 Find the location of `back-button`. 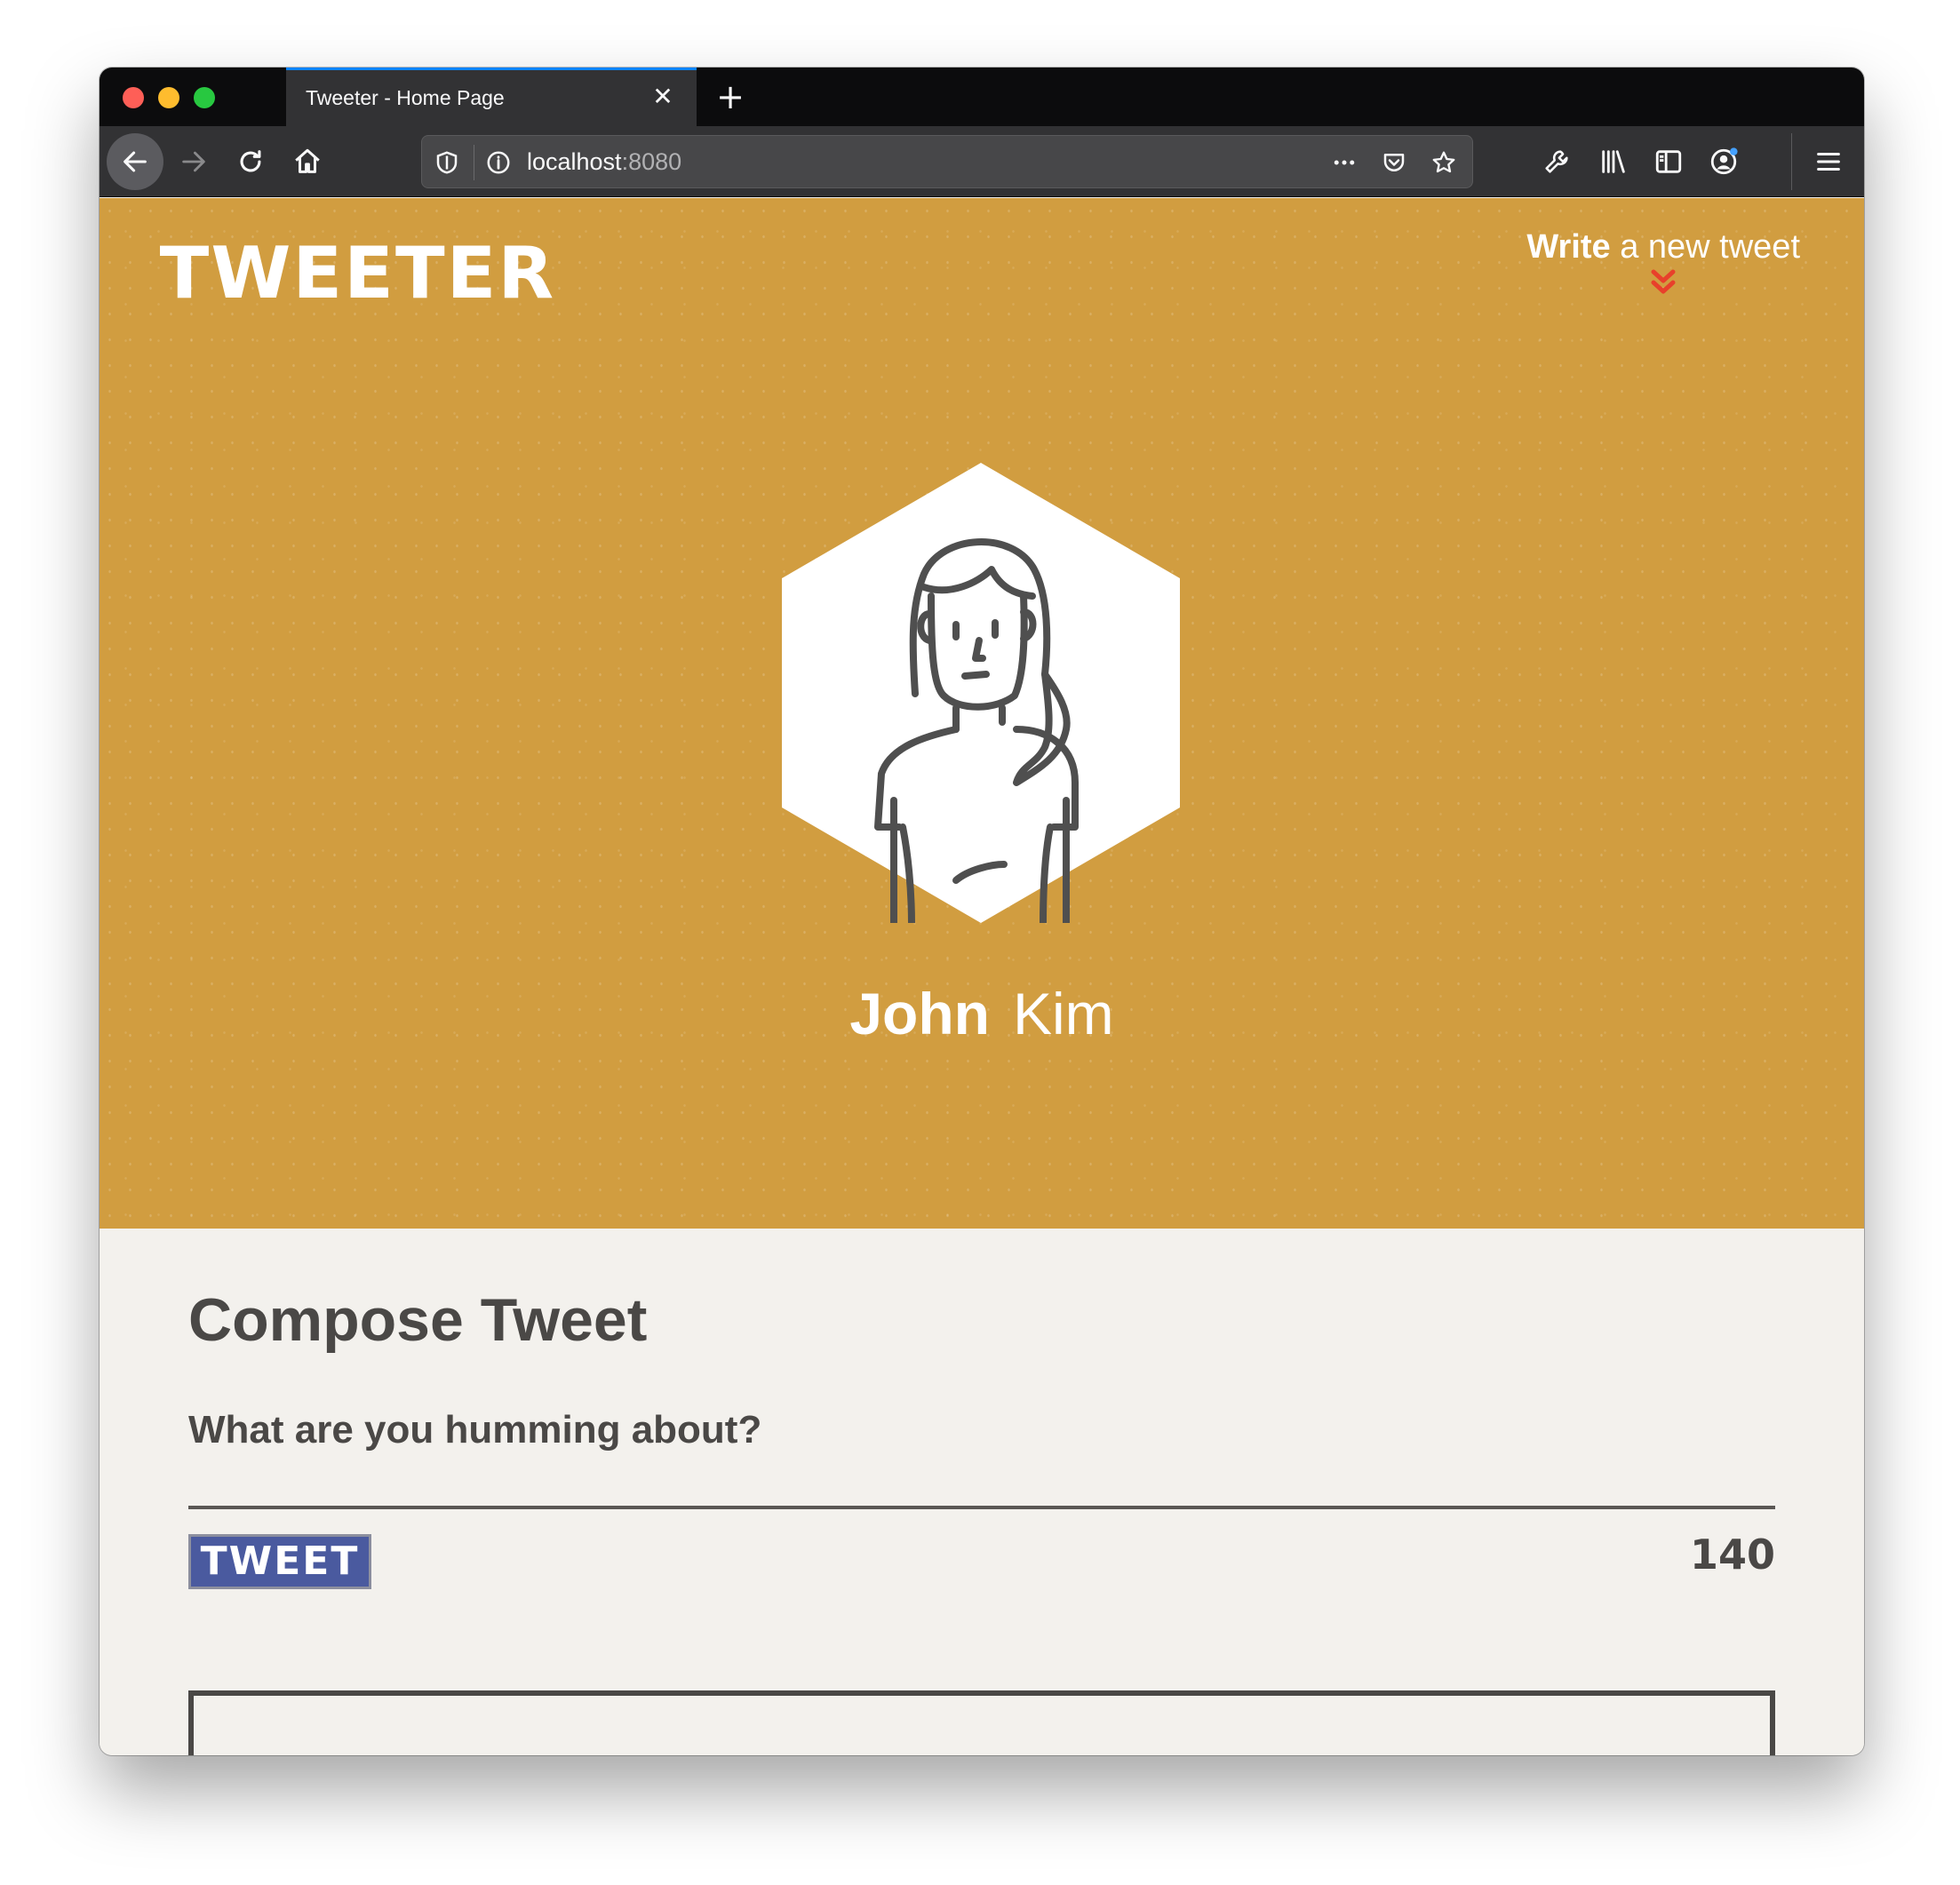

back-button is located at coordinates (135, 161).